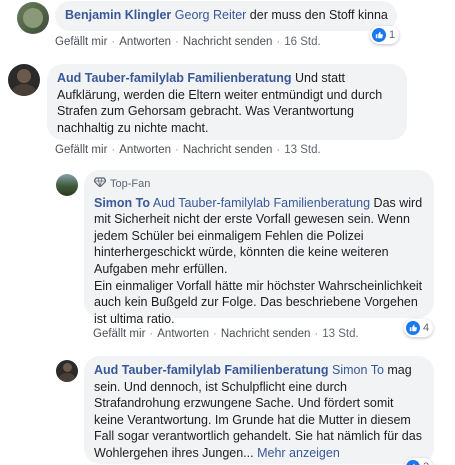  I want to click on diamond-icon, so click(100, 184).